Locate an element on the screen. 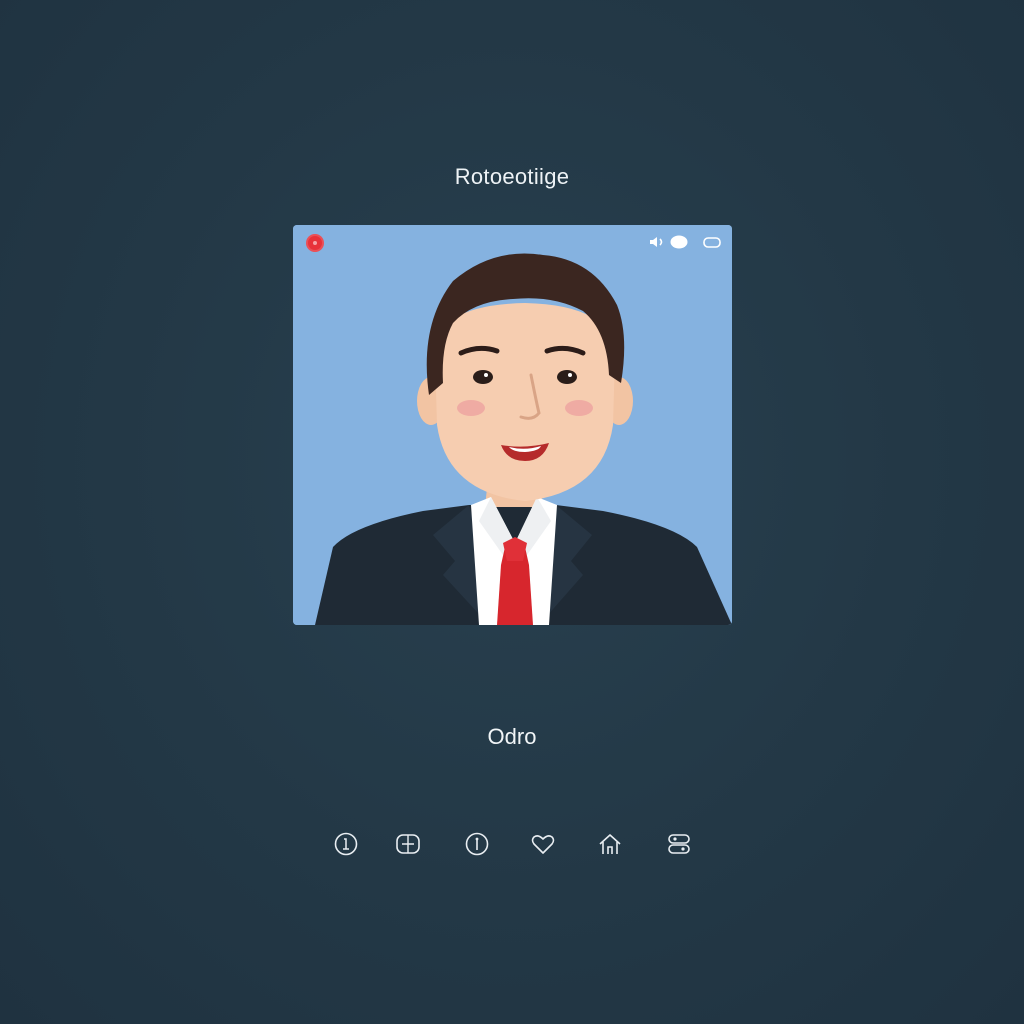  page-title: Rotoeotiige is located at coordinates (512, 176).